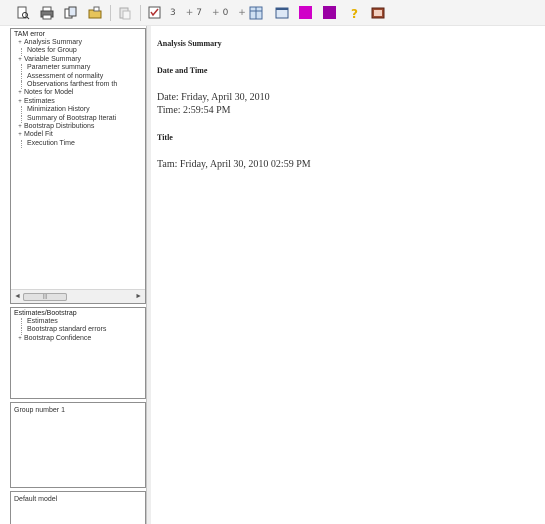 The height and width of the screenshot is (524, 545). Describe the element at coordinates (53, 42) in the screenshot. I see `tree-item-label: Analysis Summary` at that location.